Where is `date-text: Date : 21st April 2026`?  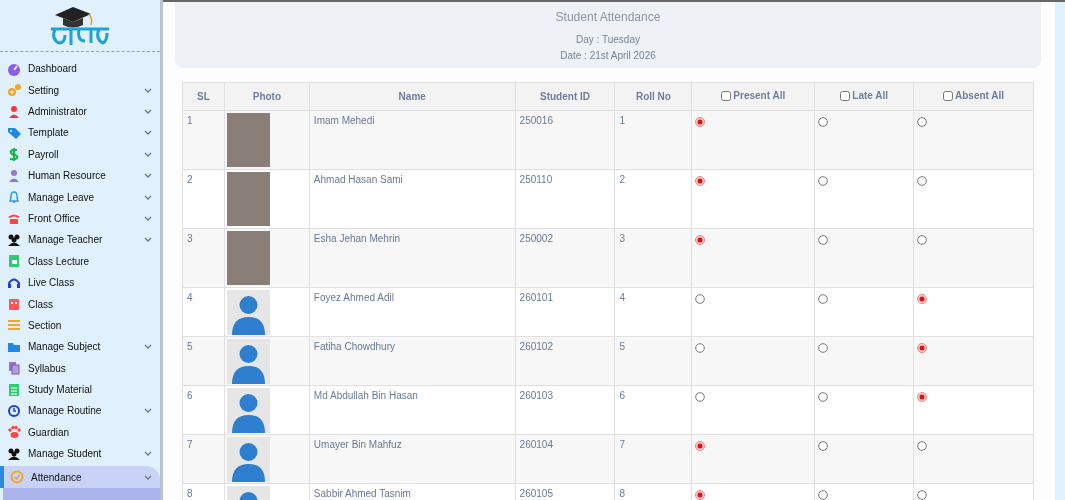
date-text: Date : 21st April 2026 is located at coordinates (608, 56).